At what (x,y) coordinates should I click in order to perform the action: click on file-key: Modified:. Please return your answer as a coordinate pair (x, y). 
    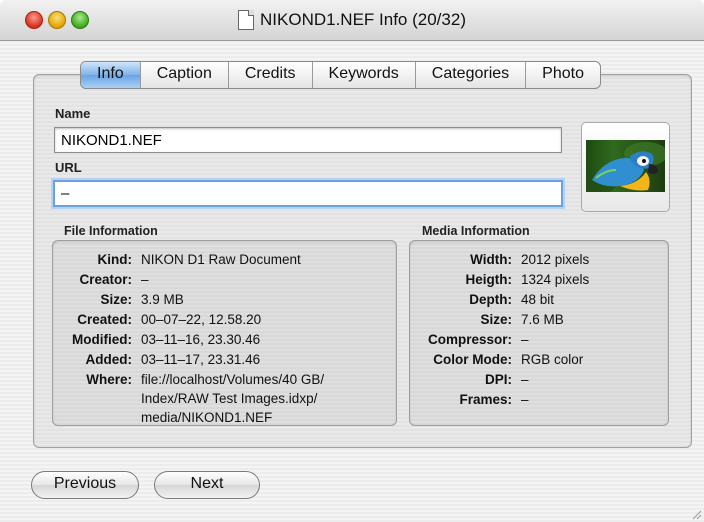
    Looking at the image, I should click on (102, 339).